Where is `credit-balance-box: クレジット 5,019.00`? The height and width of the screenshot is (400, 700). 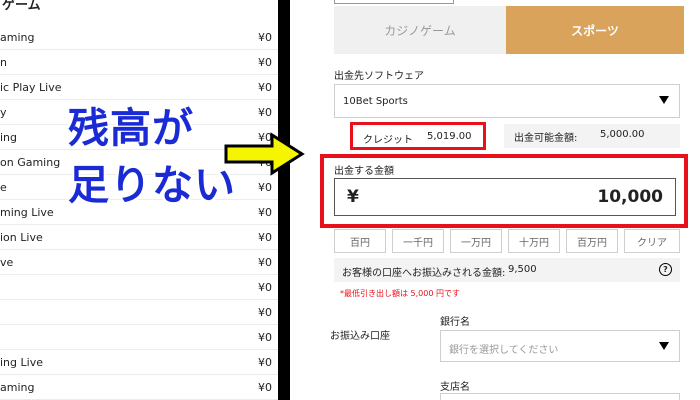
credit-balance-box: クレジット 5,019.00 is located at coordinates (418, 136).